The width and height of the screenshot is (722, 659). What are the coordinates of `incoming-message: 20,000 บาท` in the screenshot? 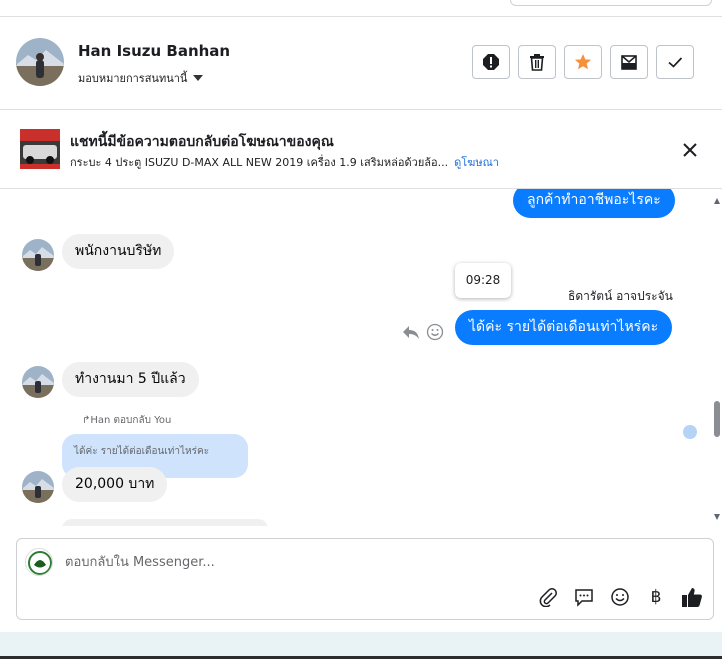 It's located at (115, 484).